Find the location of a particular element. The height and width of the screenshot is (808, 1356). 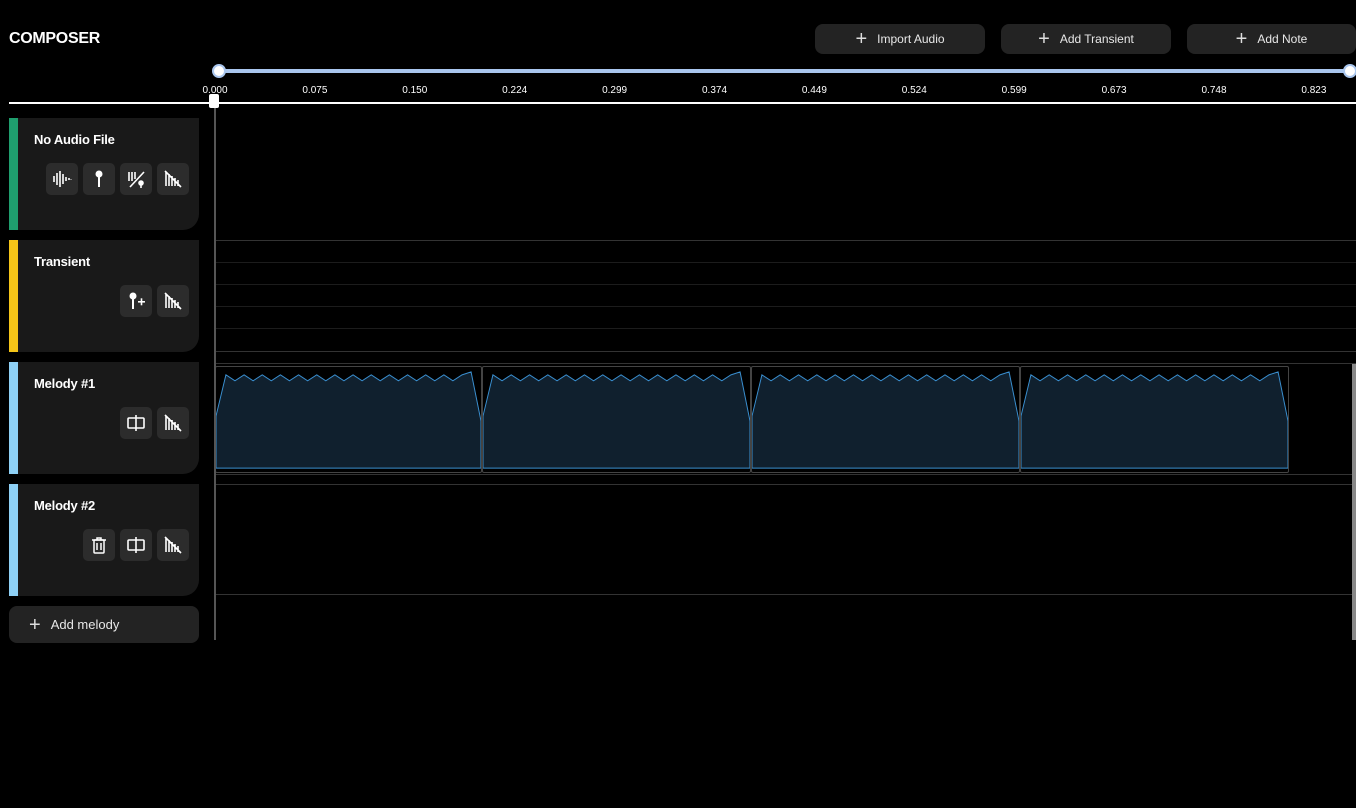

add-transient-icon is located at coordinates (136, 301).